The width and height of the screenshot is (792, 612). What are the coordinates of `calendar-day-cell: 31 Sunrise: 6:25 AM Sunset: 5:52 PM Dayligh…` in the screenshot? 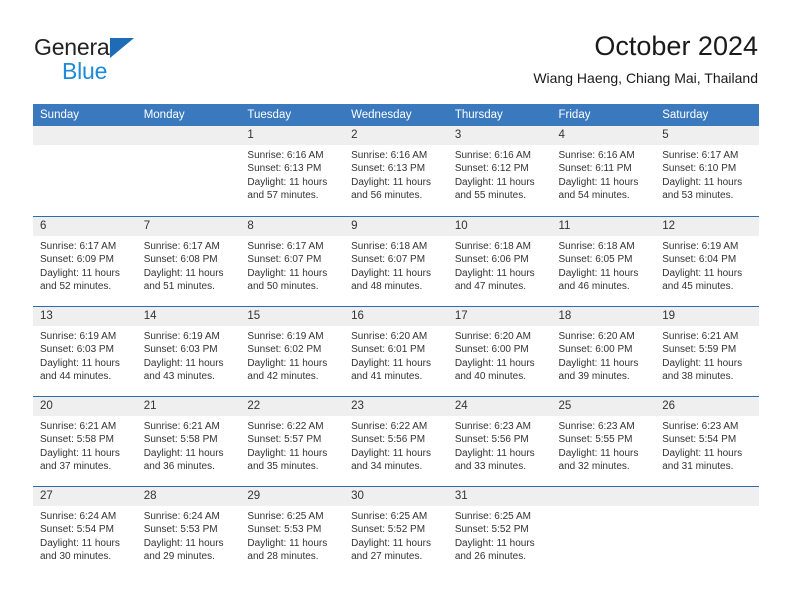 It's located at (499, 531).